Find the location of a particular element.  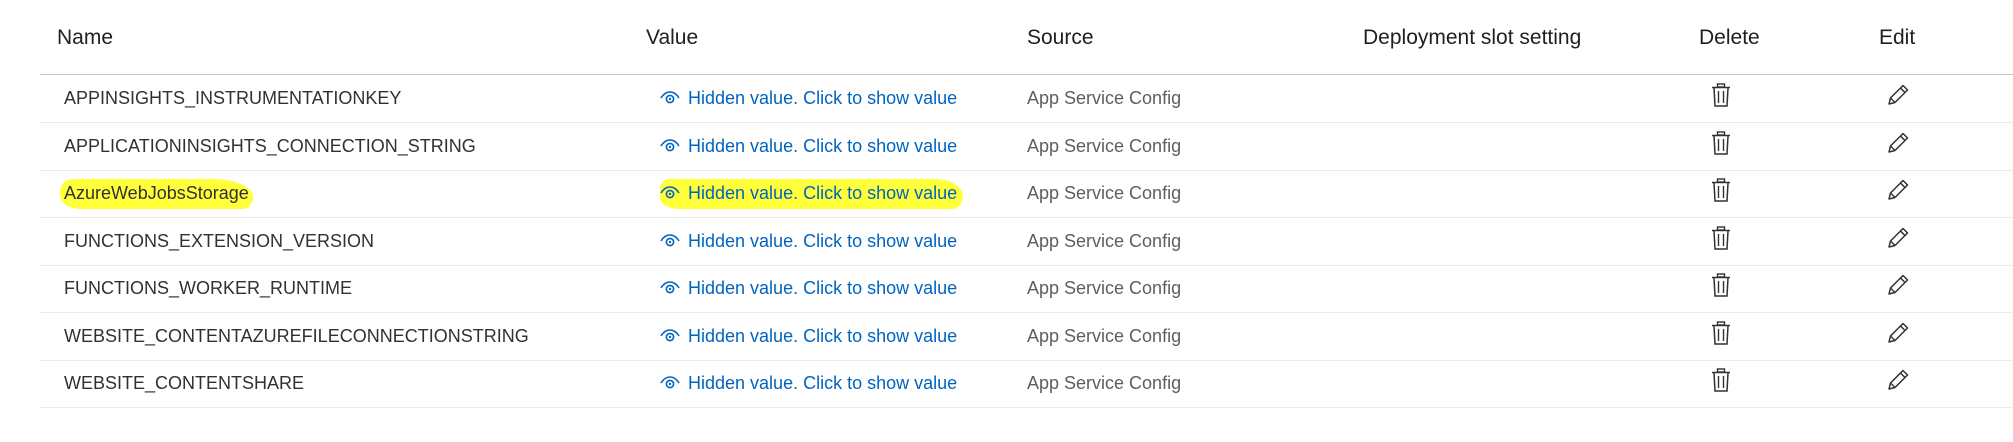

setting-name: APPLICATIONINSIGHTS_CONNECTION_STRING is located at coordinates (272, 146).